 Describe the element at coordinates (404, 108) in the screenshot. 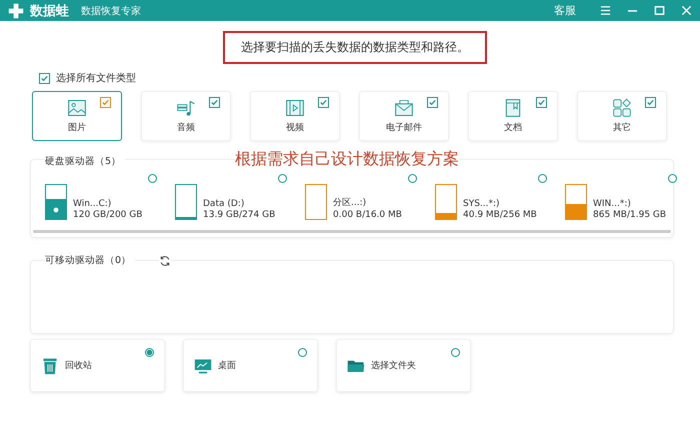

I see `envelope-icon` at that location.